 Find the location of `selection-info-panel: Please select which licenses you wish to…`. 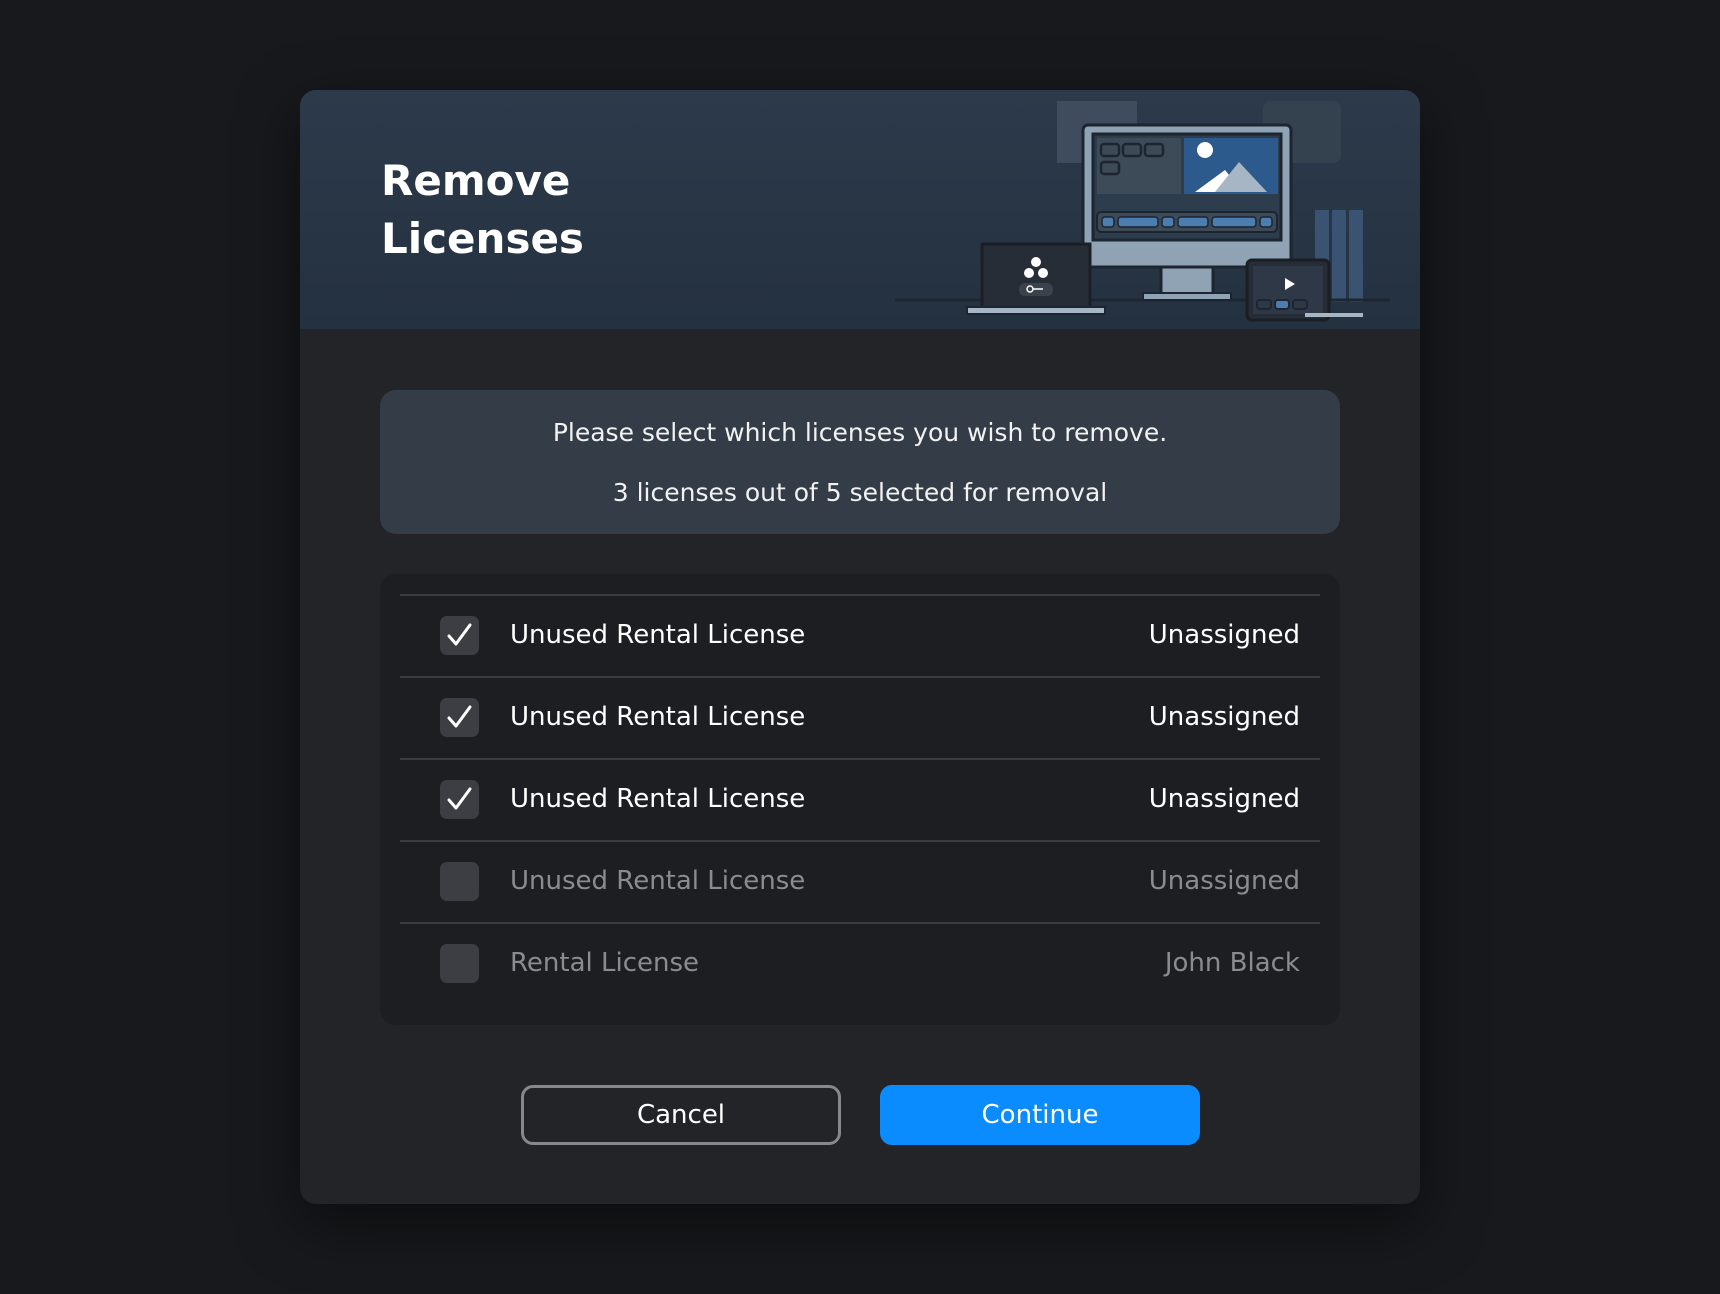

selection-info-panel: Please select which licenses you wish to… is located at coordinates (860, 462).